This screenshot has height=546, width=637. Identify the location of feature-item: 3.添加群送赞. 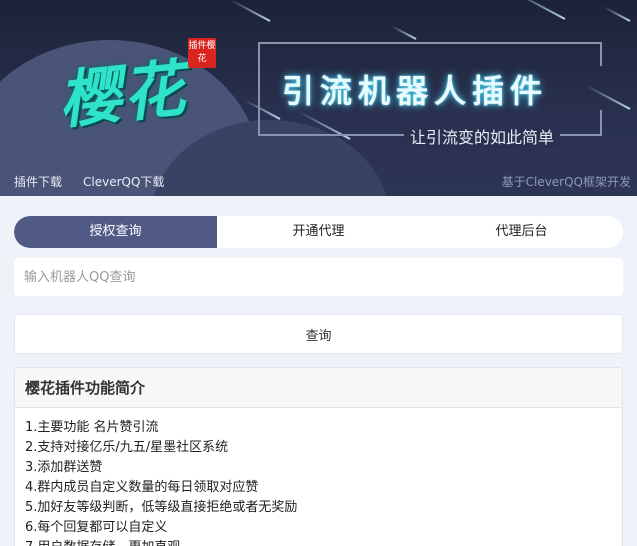
(64, 467).